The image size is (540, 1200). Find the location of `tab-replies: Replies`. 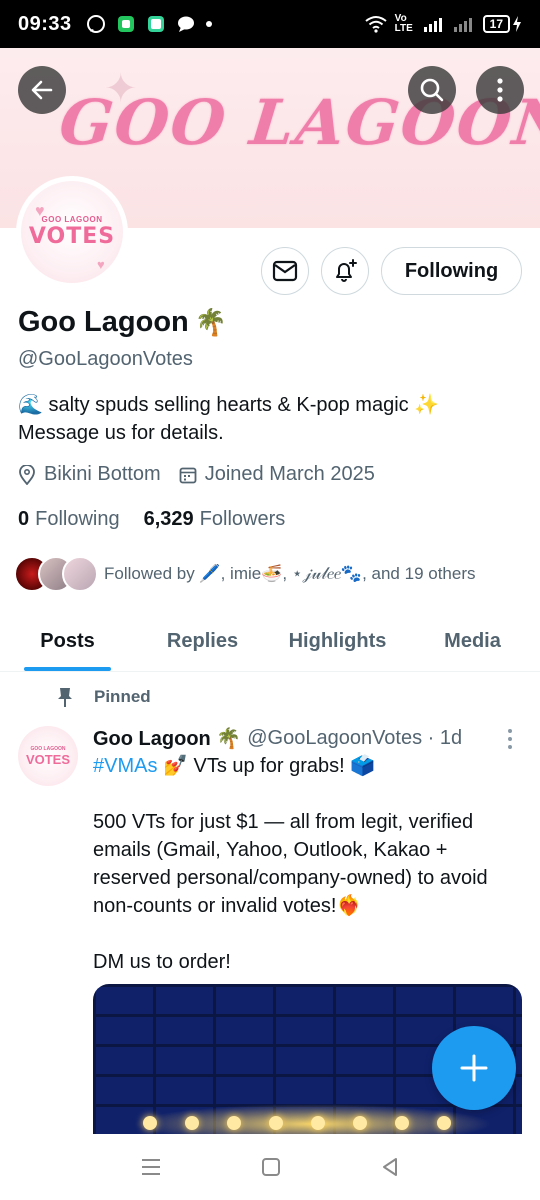

tab-replies: Replies is located at coordinates (202, 641).